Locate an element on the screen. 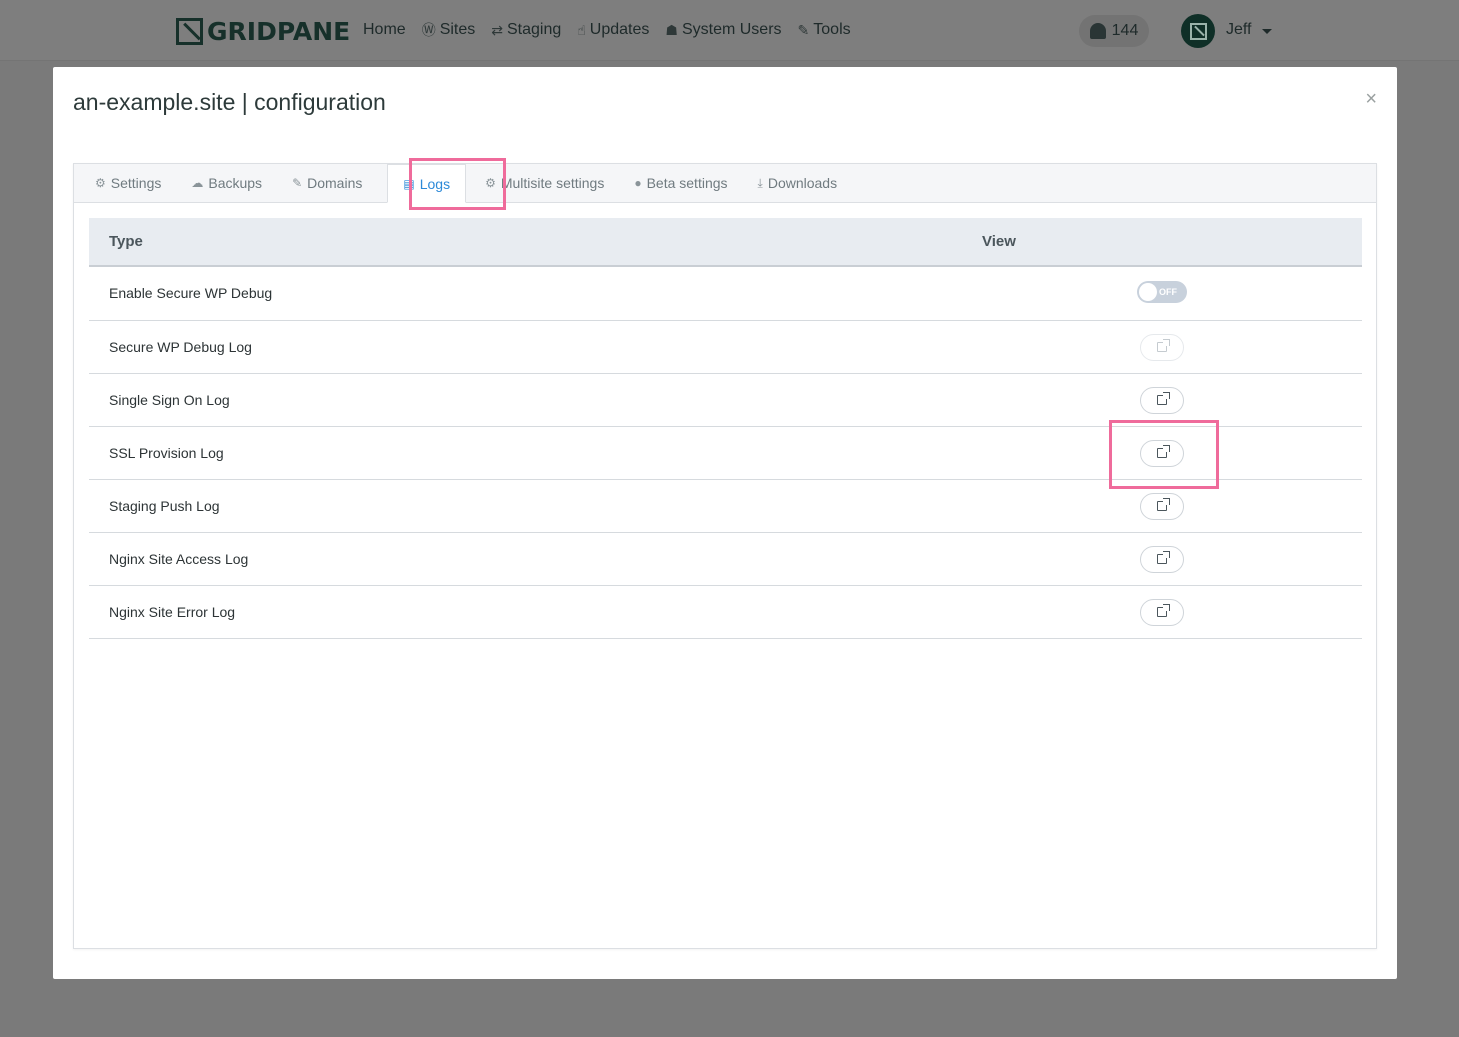  column-header-type: Type is located at coordinates (535, 242).